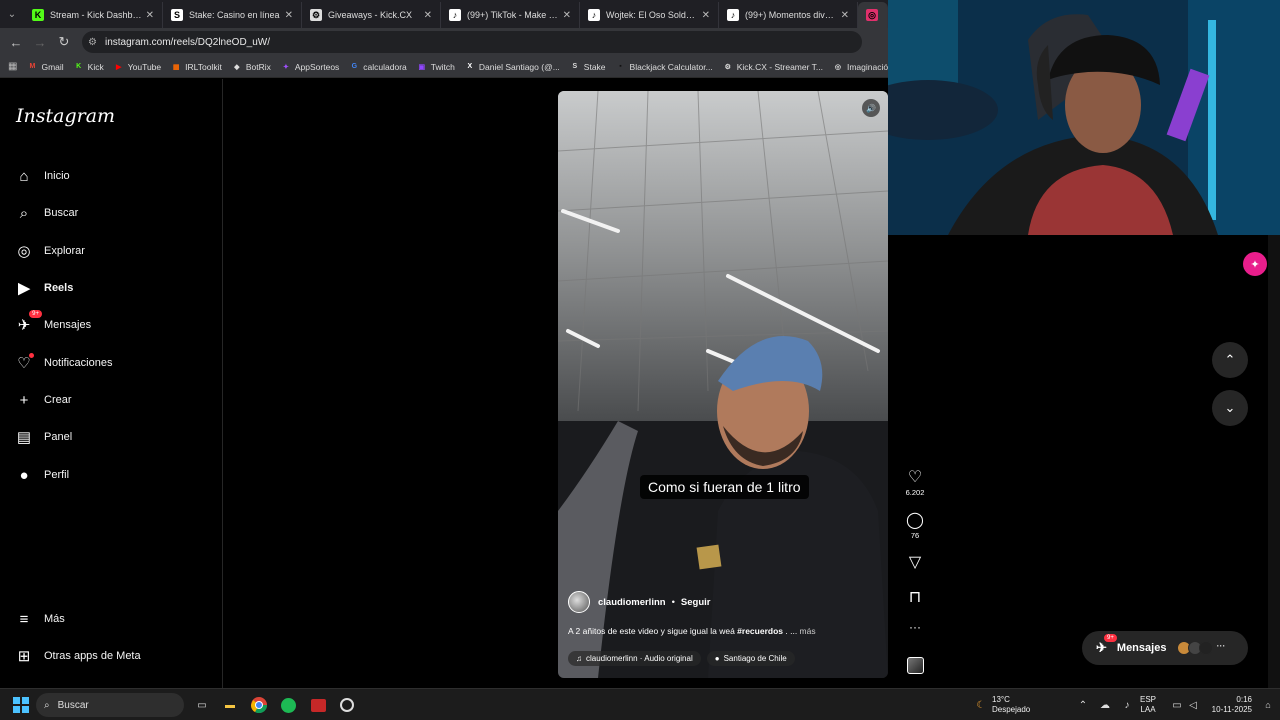  Describe the element at coordinates (579, 602) in the screenshot. I see `author-avatar` at that location.